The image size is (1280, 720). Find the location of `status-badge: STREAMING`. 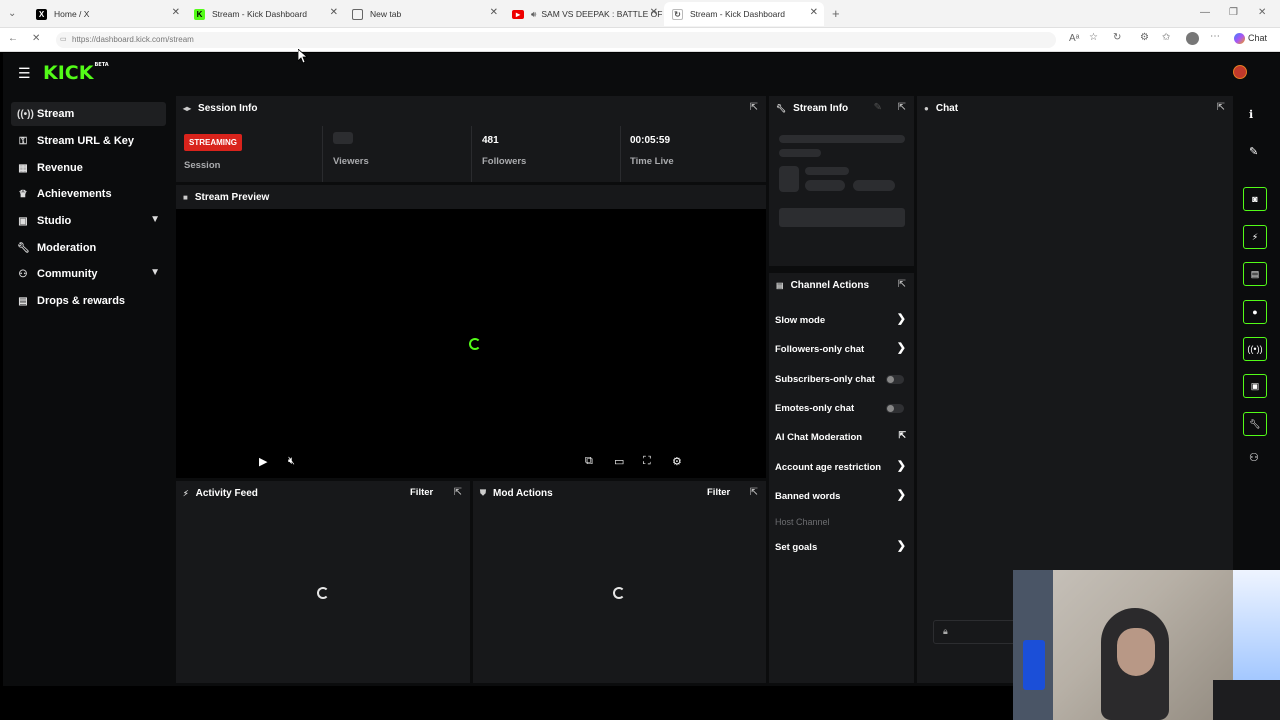

status-badge: STREAMING is located at coordinates (213, 142).